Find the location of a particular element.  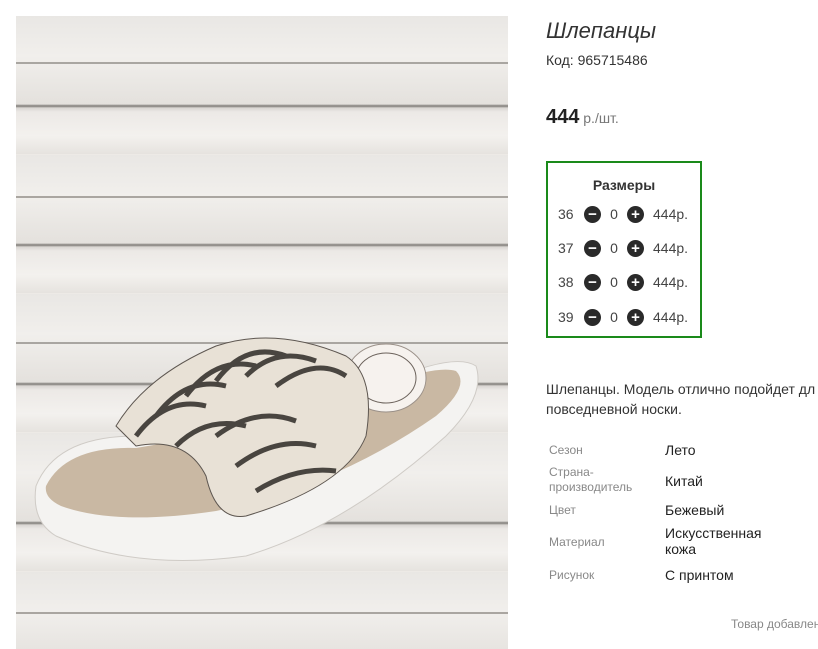

property-label: Цвет is located at coordinates (562, 510).